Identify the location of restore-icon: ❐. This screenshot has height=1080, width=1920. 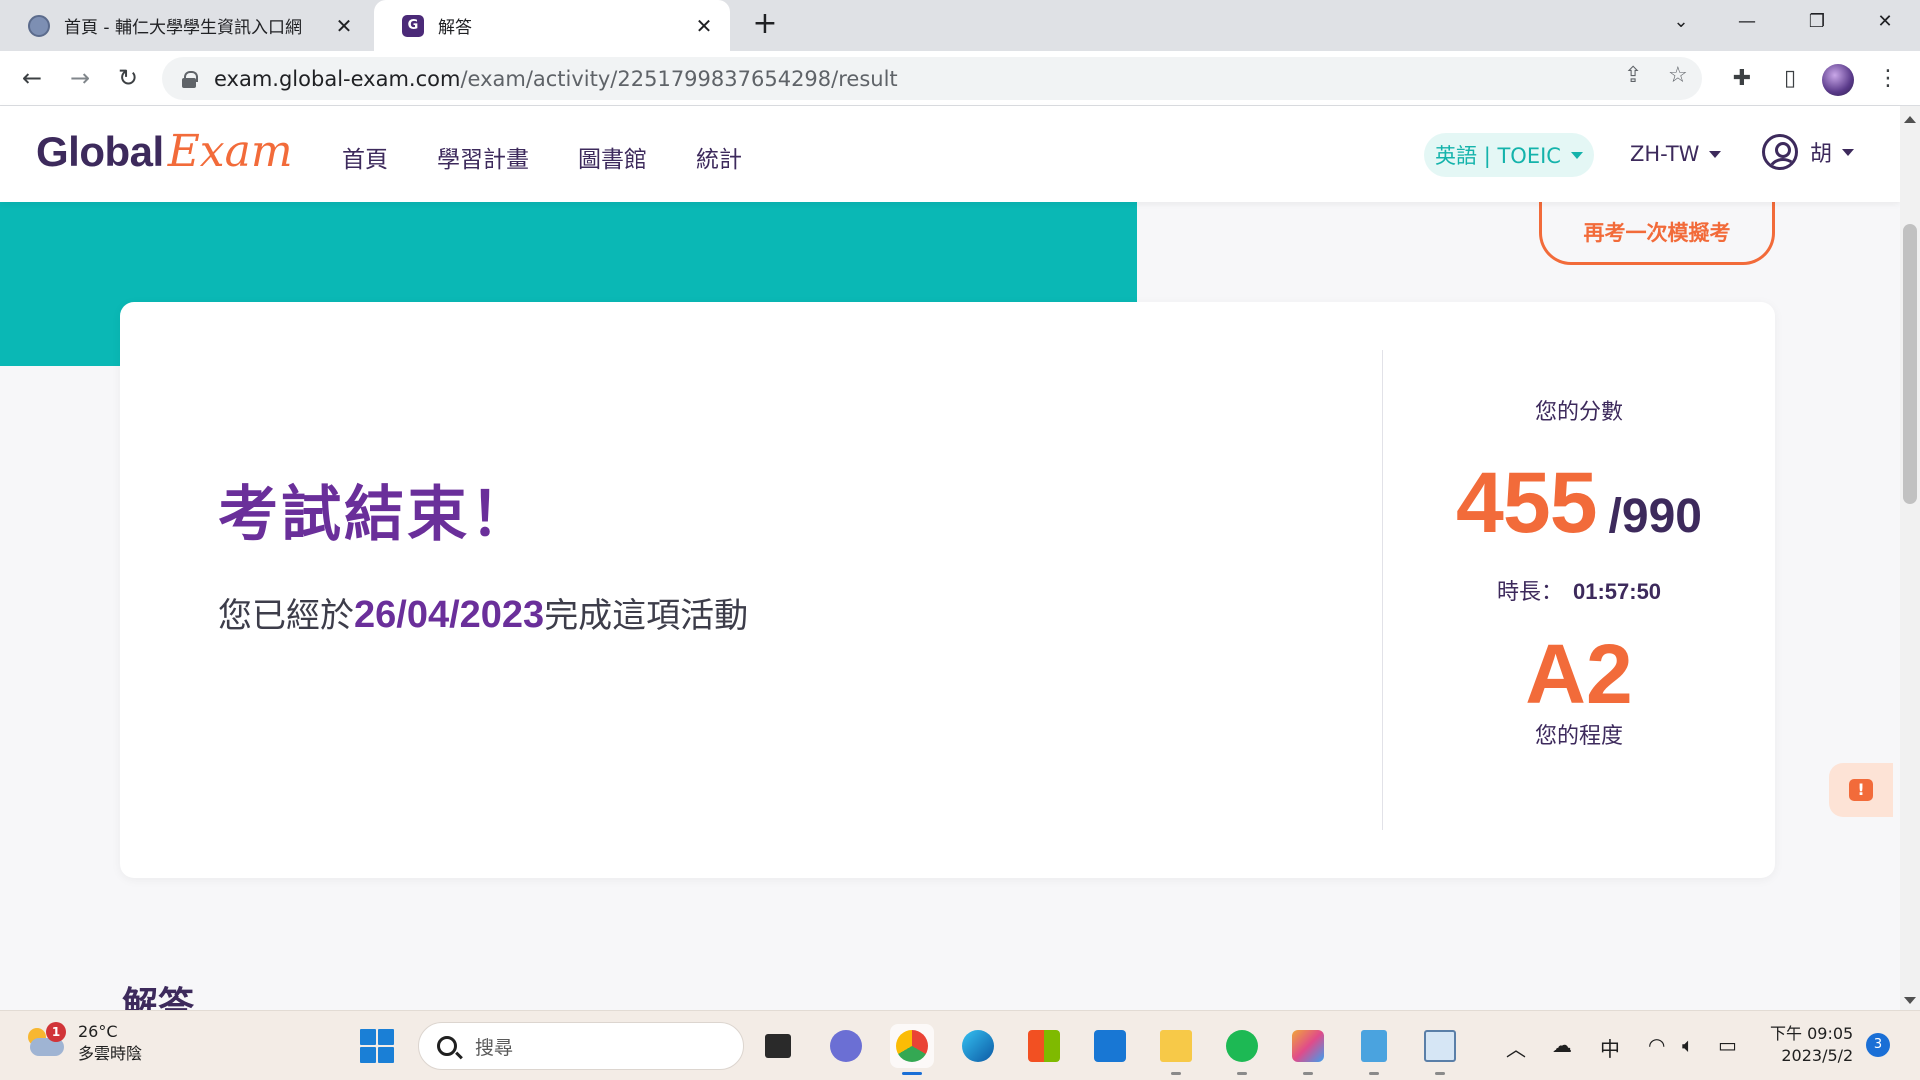
(1817, 22).